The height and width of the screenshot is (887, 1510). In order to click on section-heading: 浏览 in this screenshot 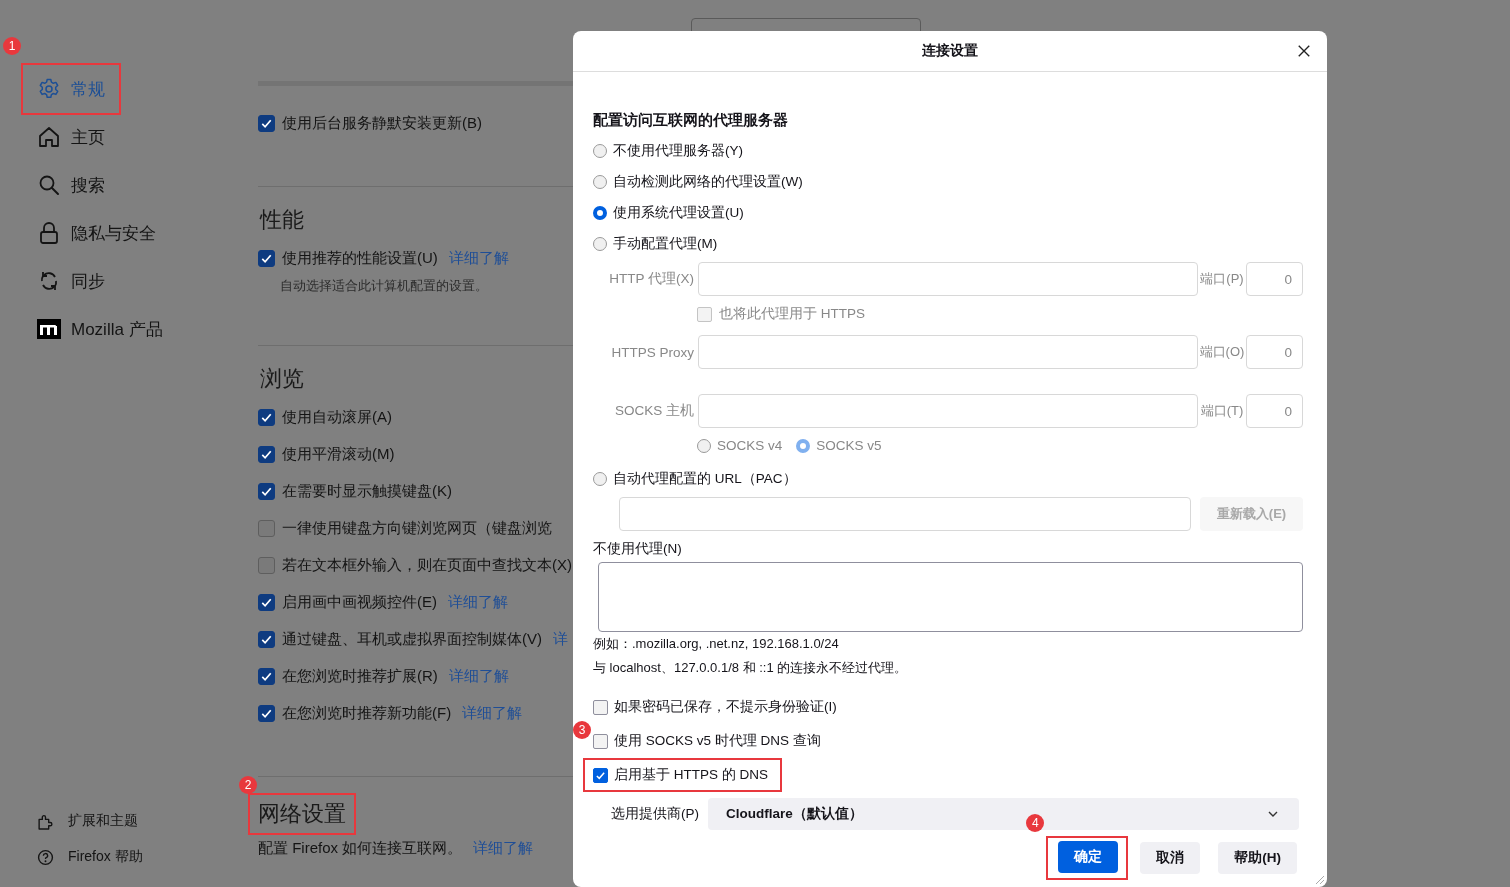, I will do `click(282, 379)`.